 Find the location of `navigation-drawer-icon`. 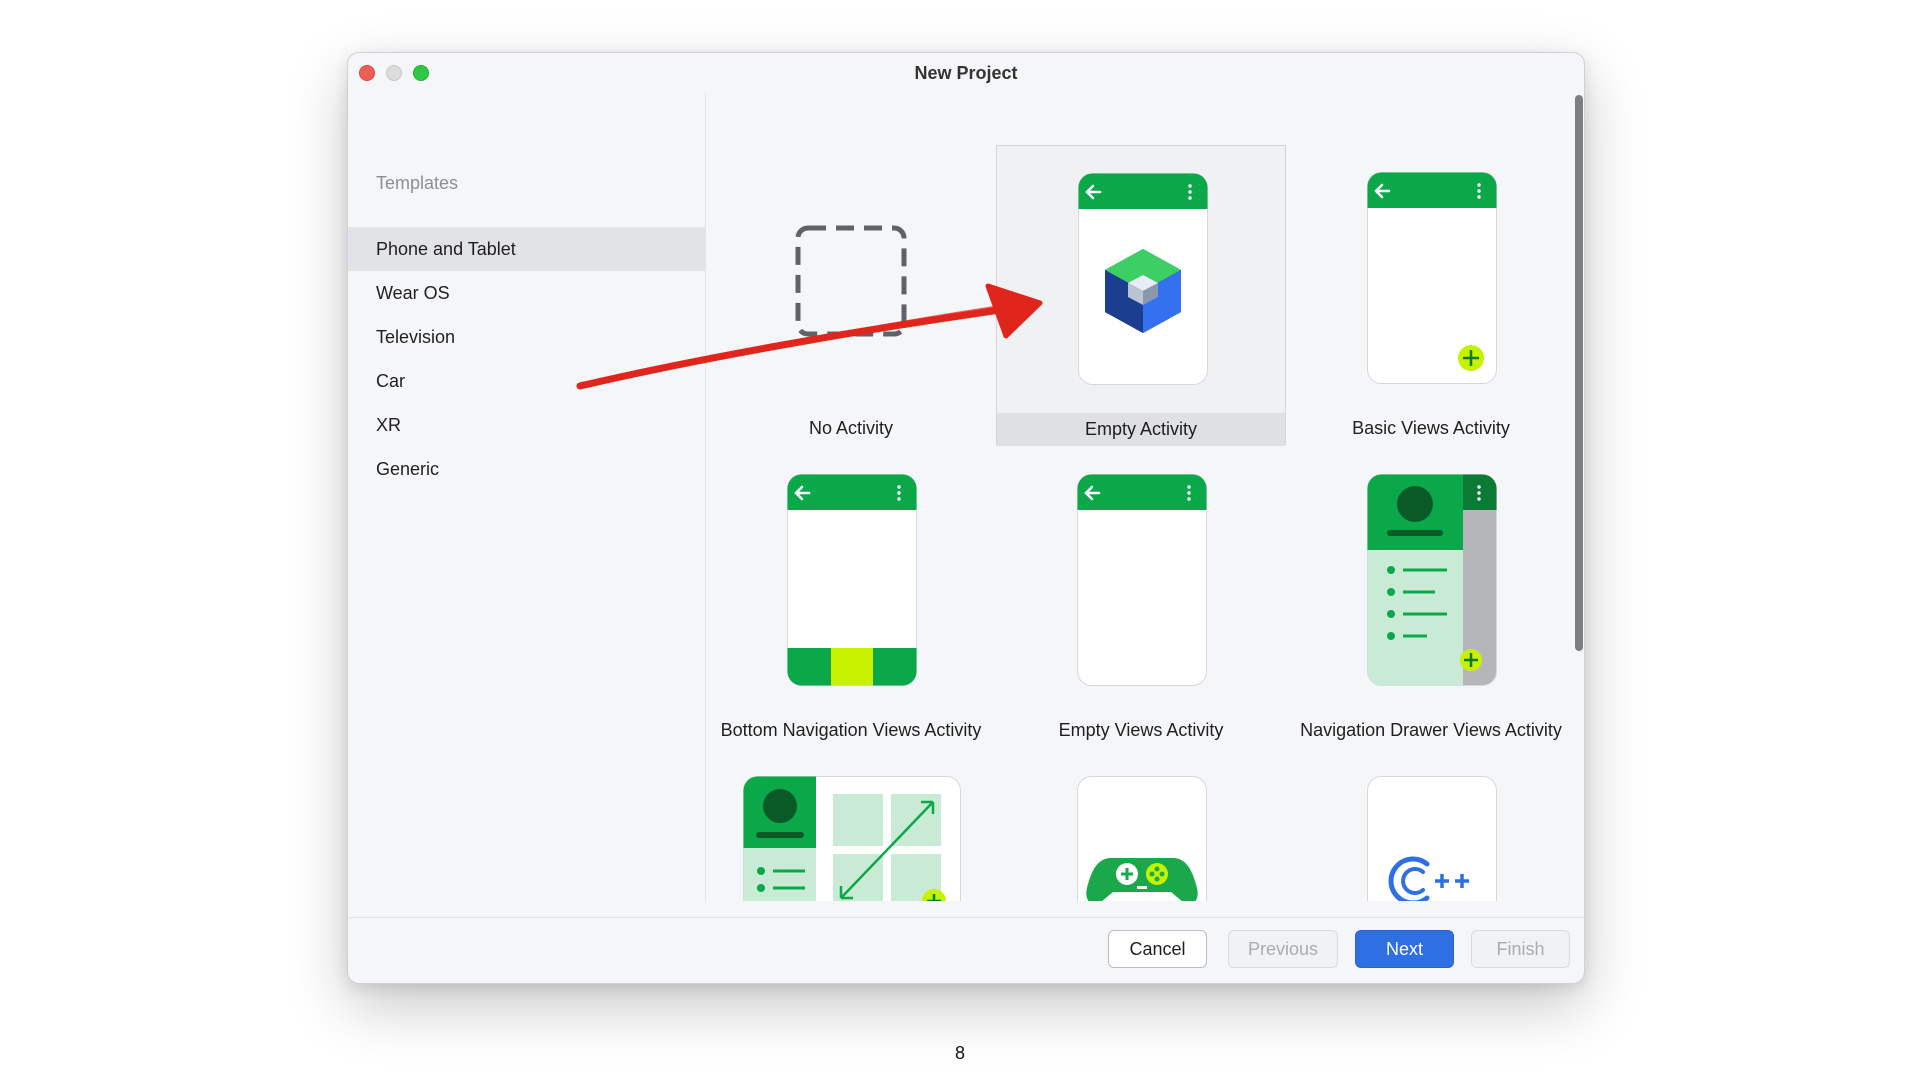

navigation-drawer-icon is located at coordinates (1432, 580).